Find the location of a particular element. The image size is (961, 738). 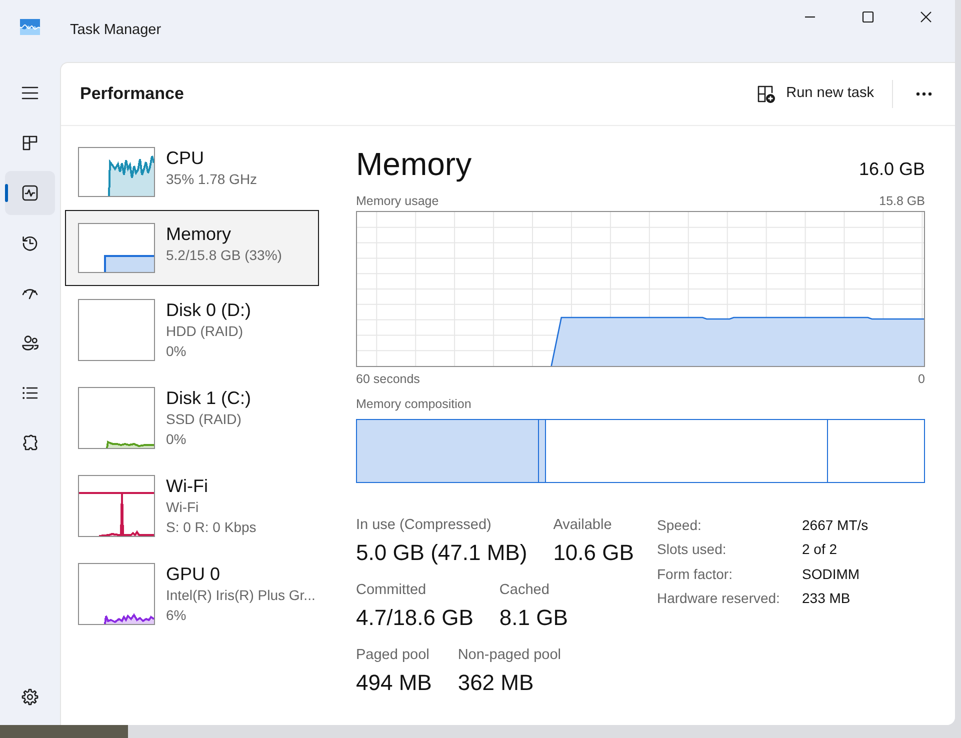

window-title: Task Manager is located at coordinates (116, 30).